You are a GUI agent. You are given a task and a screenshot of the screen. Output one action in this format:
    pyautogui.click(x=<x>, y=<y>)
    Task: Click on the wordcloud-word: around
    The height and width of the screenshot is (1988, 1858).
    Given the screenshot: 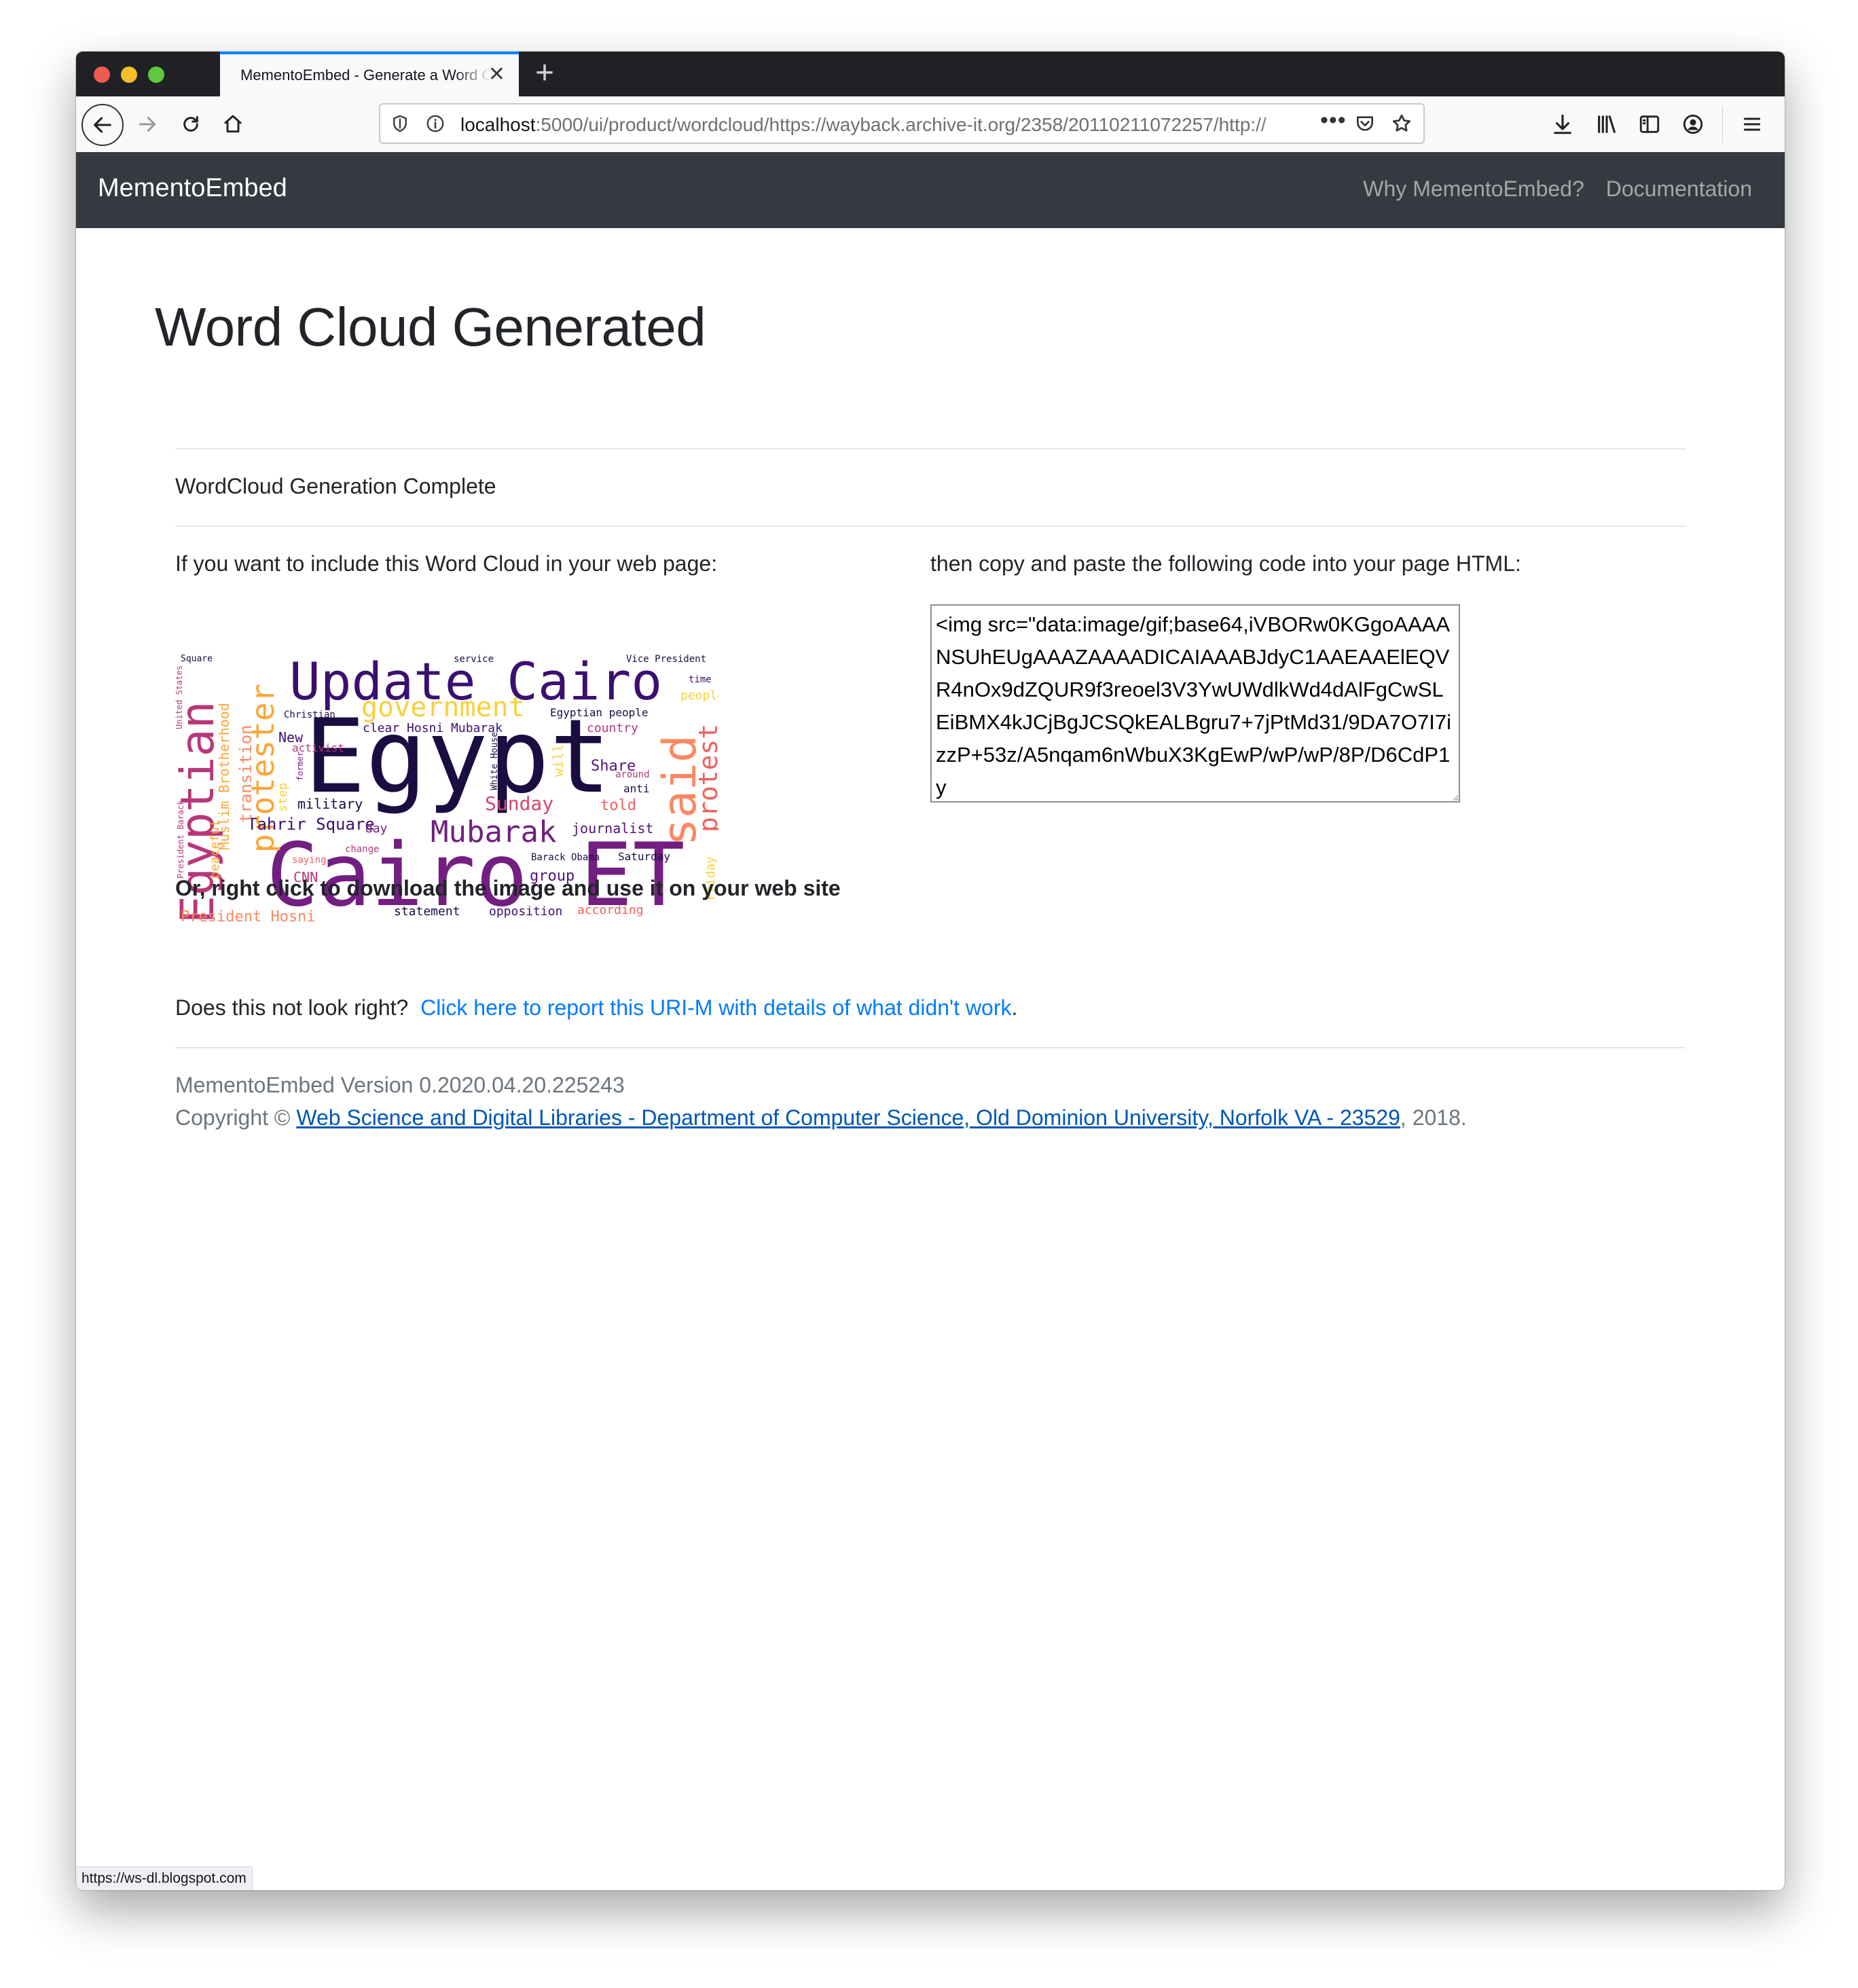 What is the action you would take?
    pyautogui.click(x=632, y=775)
    